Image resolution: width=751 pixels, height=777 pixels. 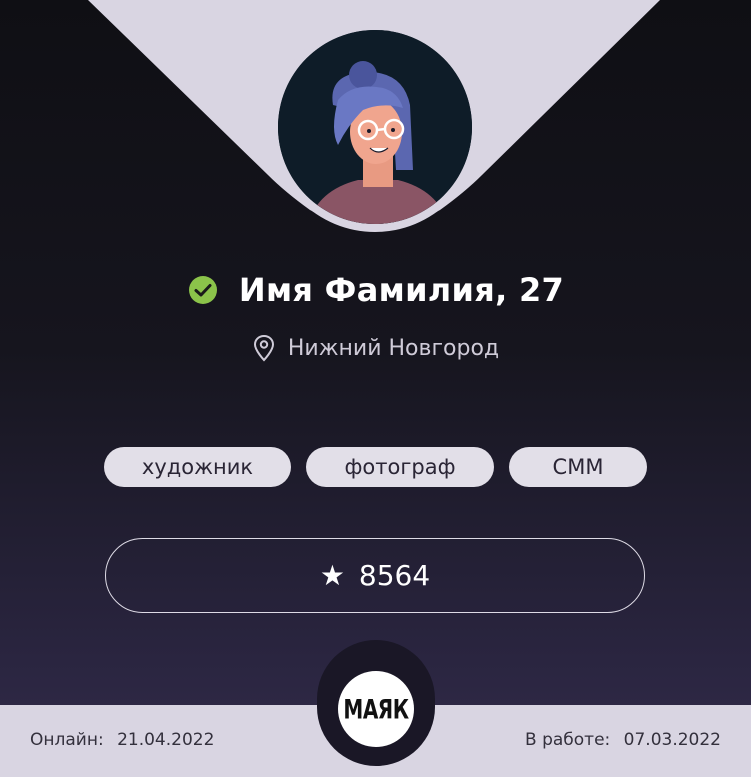 I want to click on avatar-illustration, so click(x=375, y=127).